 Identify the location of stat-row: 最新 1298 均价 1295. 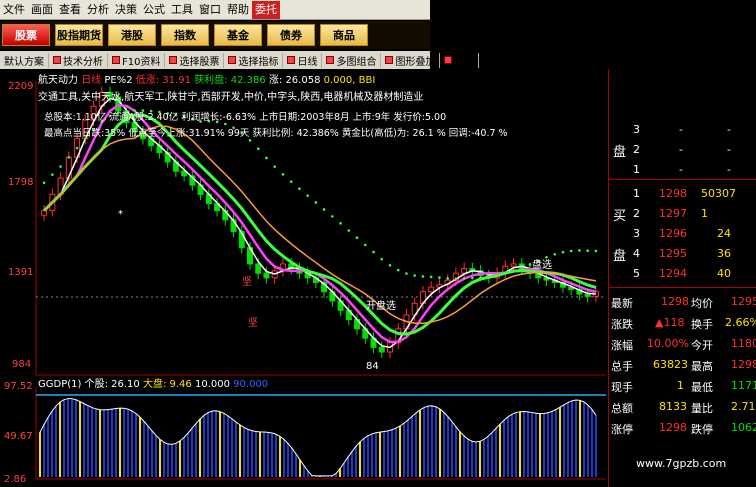
(683, 302).